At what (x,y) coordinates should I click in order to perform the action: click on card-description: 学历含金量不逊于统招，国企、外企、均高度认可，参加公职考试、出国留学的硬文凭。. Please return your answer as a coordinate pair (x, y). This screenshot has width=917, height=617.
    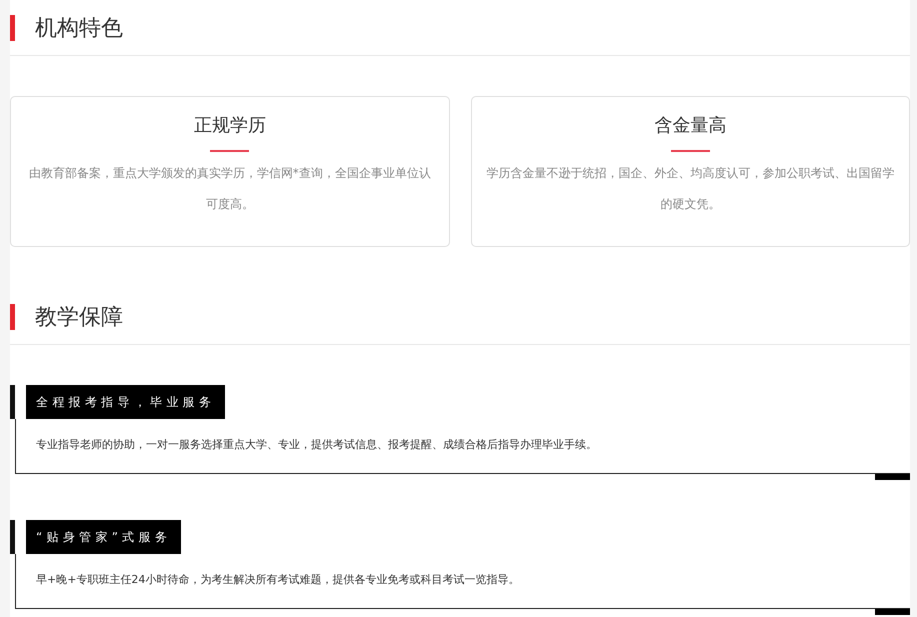
    Looking at the image, I should click on (690, 189).